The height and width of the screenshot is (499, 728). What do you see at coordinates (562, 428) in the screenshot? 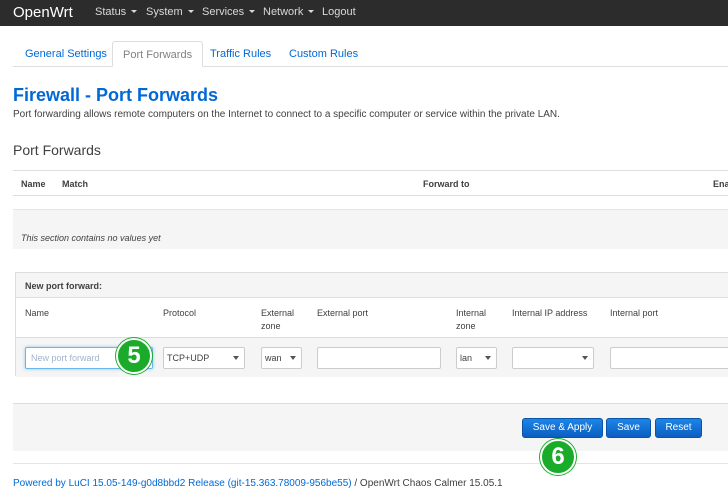
I see `save-apply-button: Save & Apply` at bounding box center [562, 428].